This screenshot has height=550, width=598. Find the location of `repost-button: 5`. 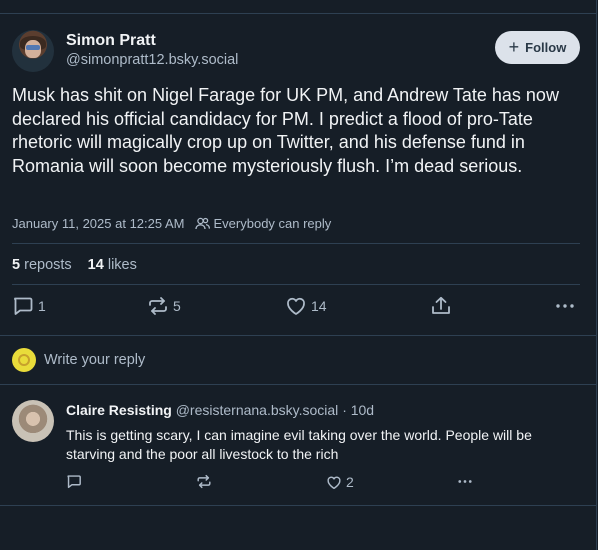

repost-button: 5 is located at coordinates (164, 306).